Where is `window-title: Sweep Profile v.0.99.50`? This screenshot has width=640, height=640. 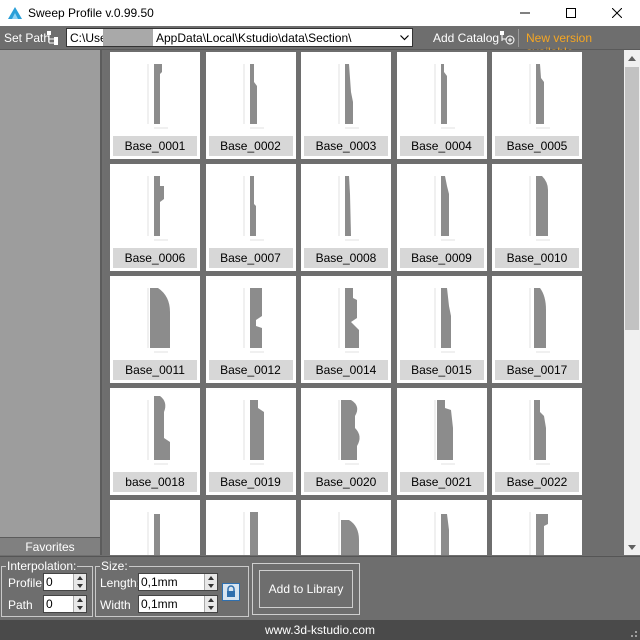 window-title: Sweep Profile v.0.99.50 is located at coordinates (91, 13).